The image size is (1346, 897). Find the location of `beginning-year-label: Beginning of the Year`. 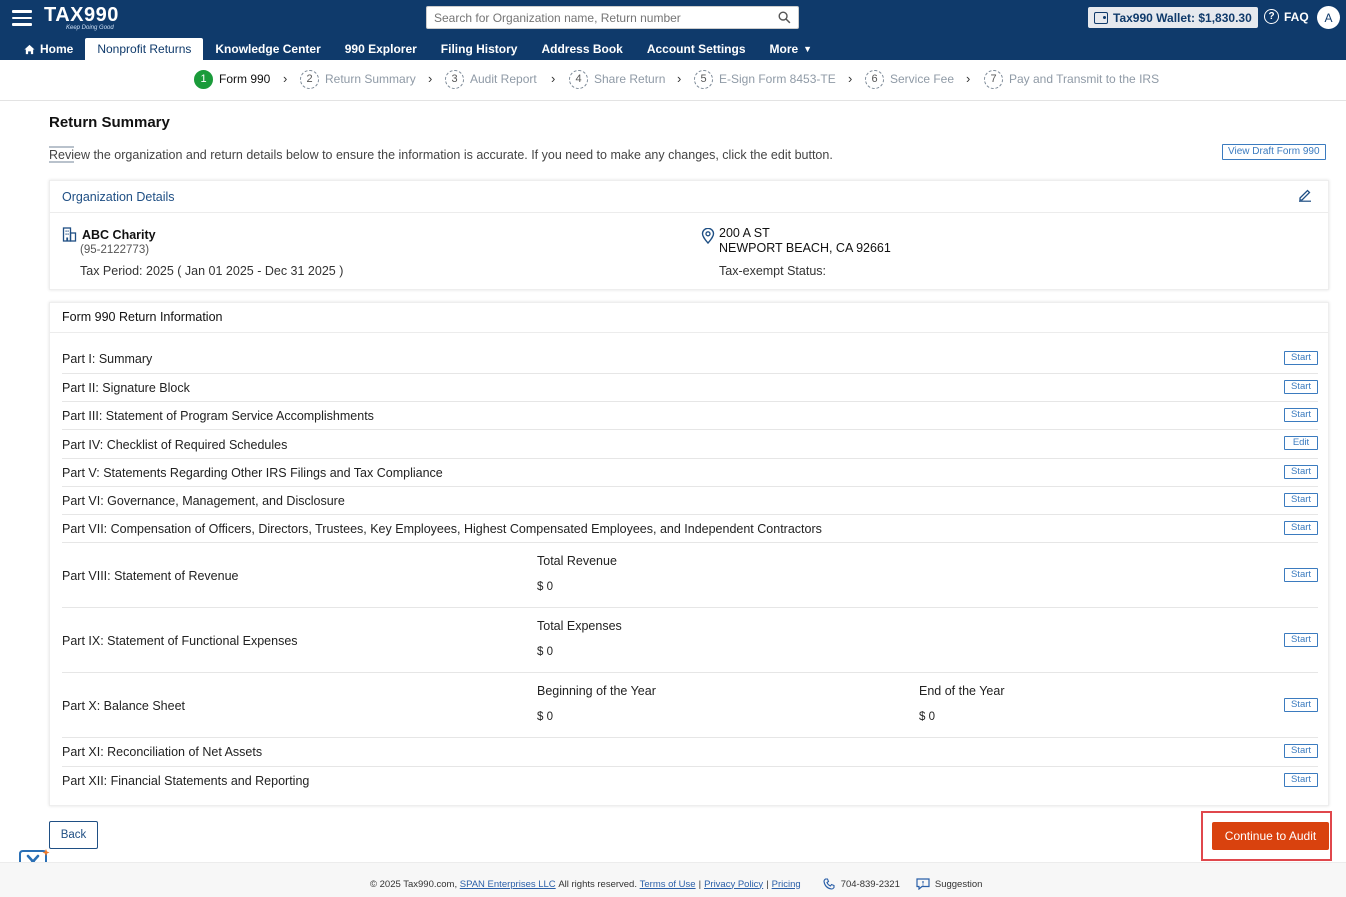

beginning-year-label: Beginning of the Year is located at coordinates (596, 691).